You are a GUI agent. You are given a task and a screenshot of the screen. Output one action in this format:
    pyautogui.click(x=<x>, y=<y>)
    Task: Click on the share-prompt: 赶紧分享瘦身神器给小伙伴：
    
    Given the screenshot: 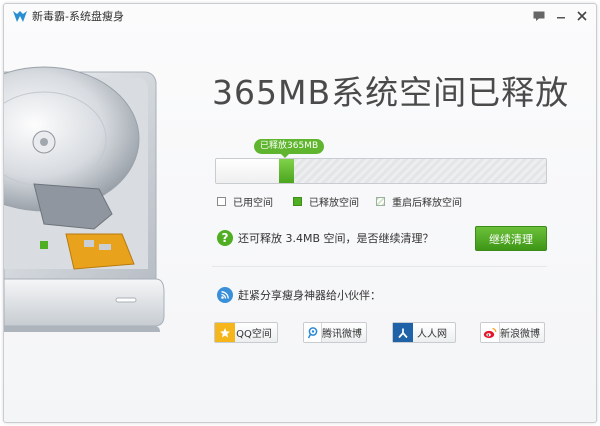 What is the action you would take?
    pyautogui.click(x=299, y=295)
    